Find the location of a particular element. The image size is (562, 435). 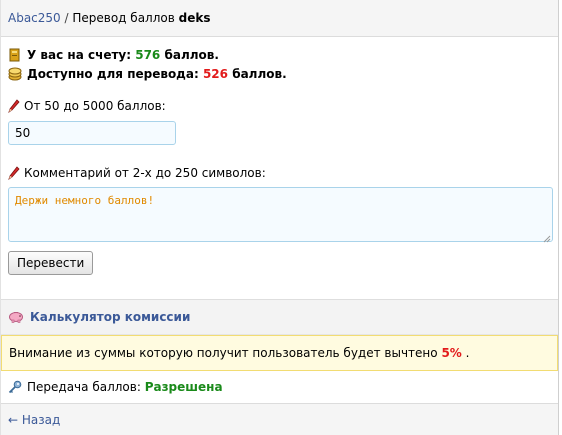

submit-transfer-button: Перевести is located at coordinates (51, 263).